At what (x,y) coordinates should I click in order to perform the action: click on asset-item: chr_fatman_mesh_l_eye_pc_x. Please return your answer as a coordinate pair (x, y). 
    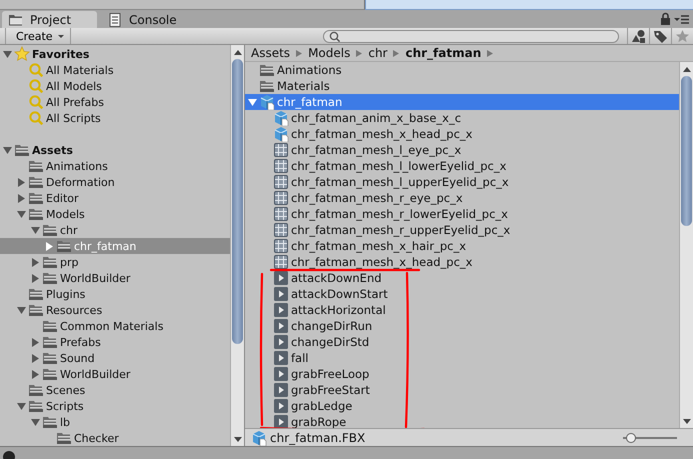
    Looking at the image, I should click on (462, 150).